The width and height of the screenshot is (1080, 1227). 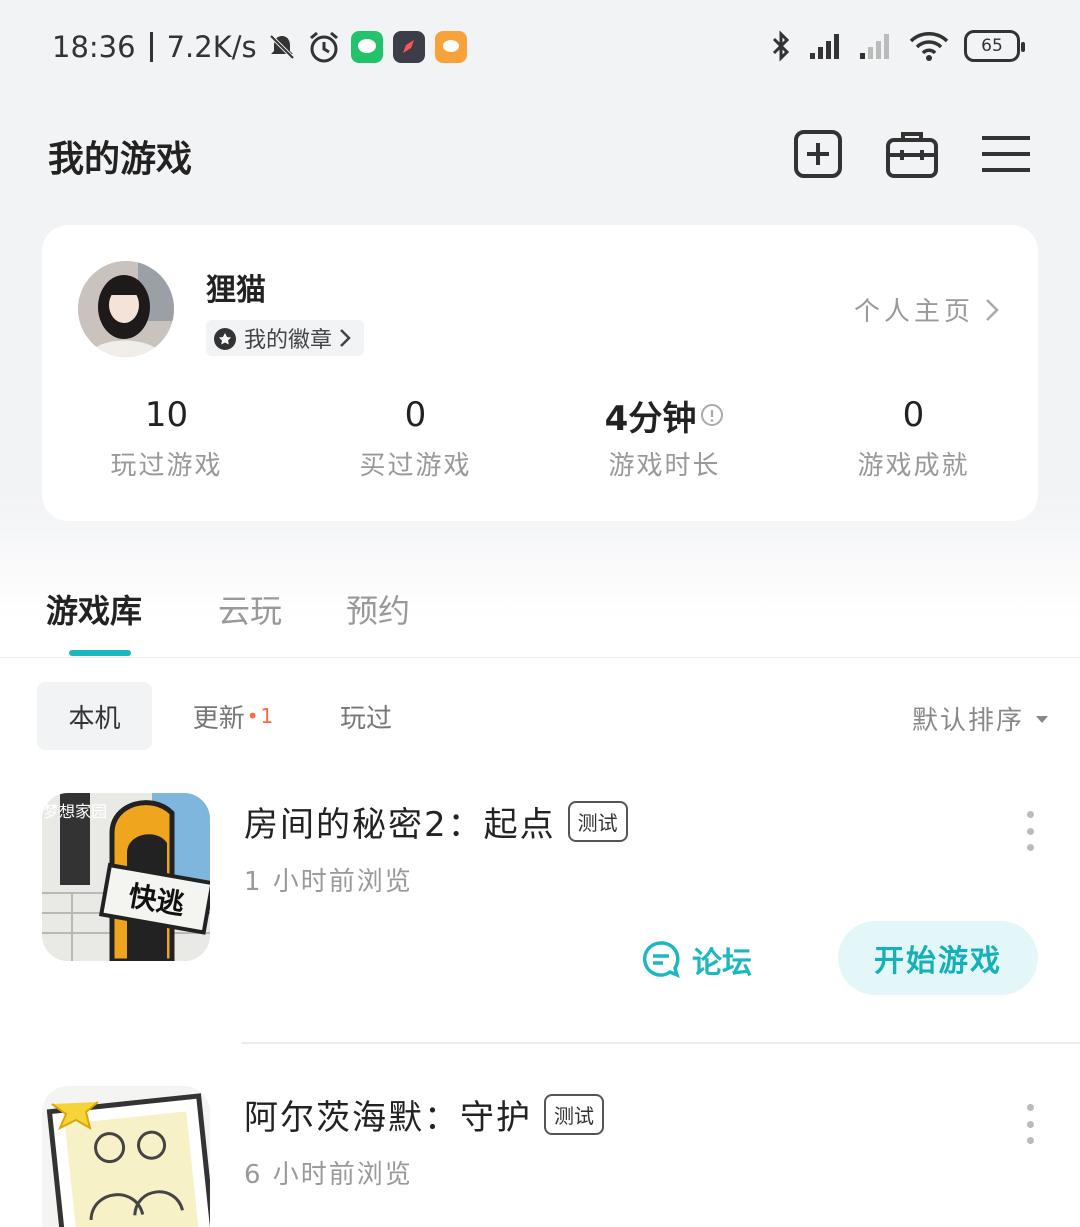 I want to click on page-header: 我的游戏, so click(x=540, y=155).